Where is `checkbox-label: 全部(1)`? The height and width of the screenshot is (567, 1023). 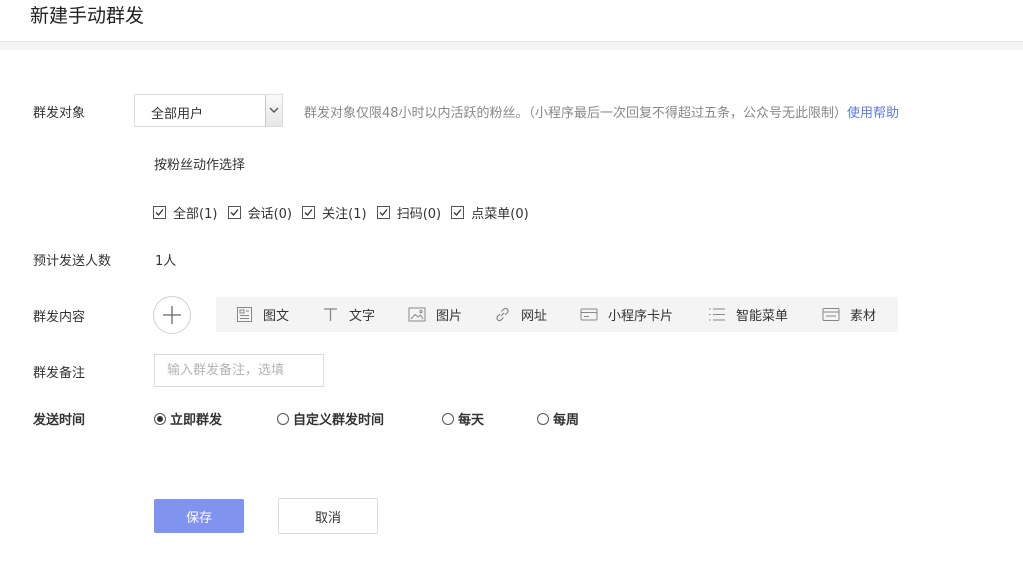 checkbox-label: 全部(1) is located at coordinates (195, 214).